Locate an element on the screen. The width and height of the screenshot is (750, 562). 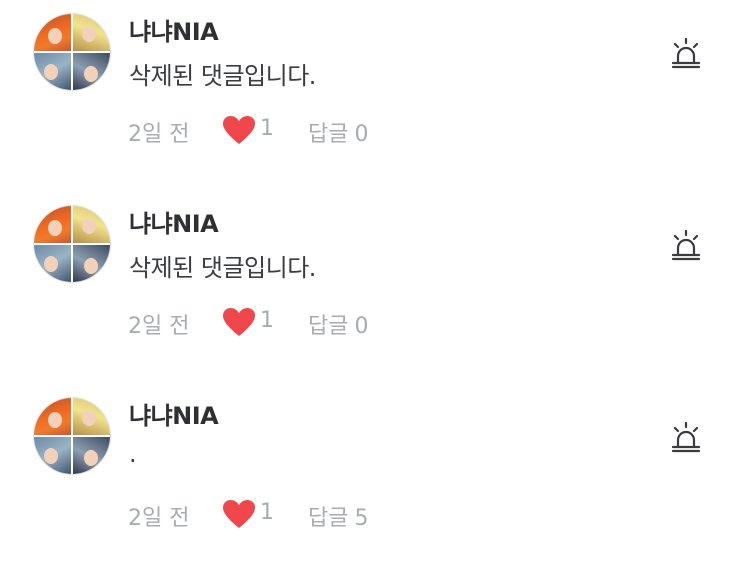
reply-button: 답글 5 is located at coordinates (338, 516).